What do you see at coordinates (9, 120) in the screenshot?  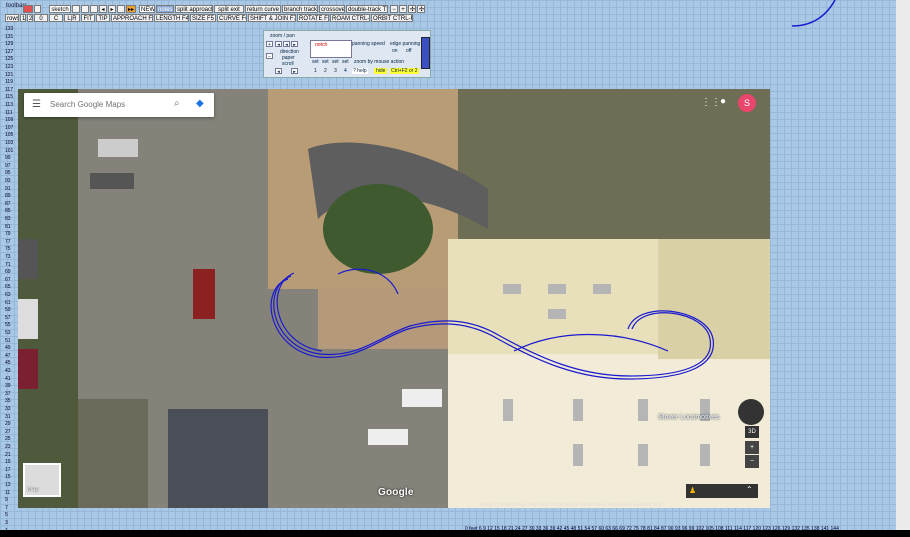 I see `ruler-tick-label: 109` at bounding box center [9, 120].